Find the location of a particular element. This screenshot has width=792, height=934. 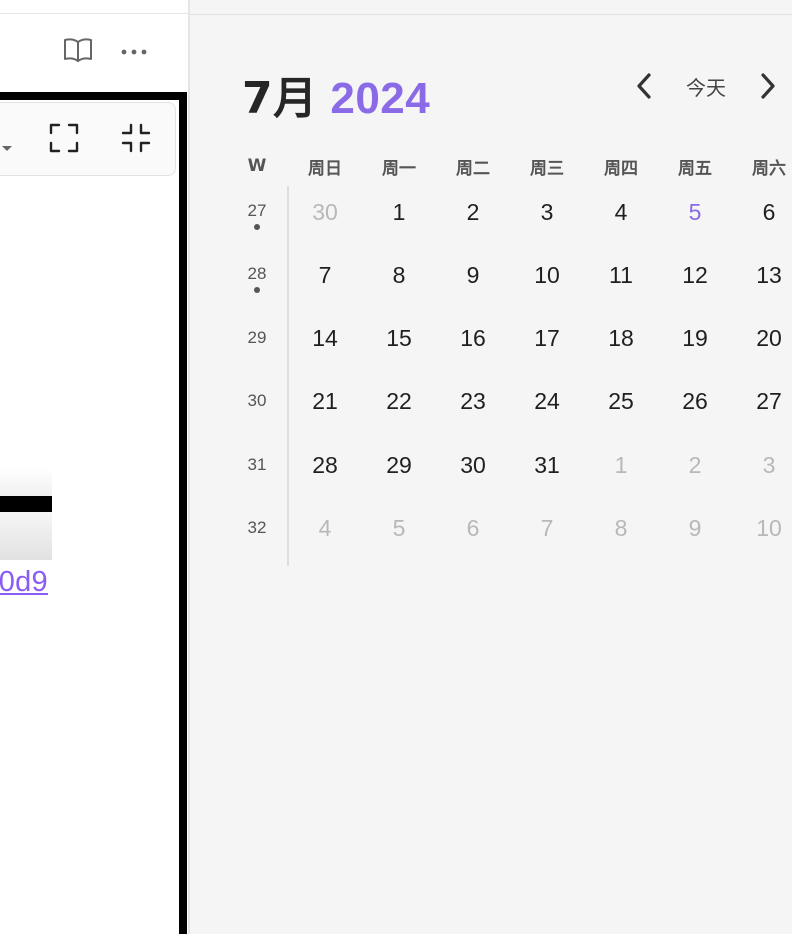

calendar-day: 18 is located at coordinates (621, 338).